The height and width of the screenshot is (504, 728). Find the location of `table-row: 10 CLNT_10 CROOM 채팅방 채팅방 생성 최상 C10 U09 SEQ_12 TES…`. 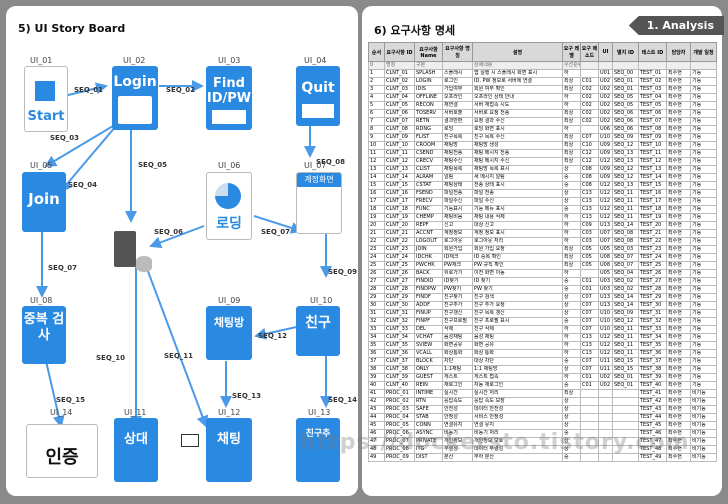

table-row: 10 CLNT_10 CROOM 채팅방 채팅방 생성 최상 C10 U09 SEQ_12 TES… is located at coordinates (542, 145).